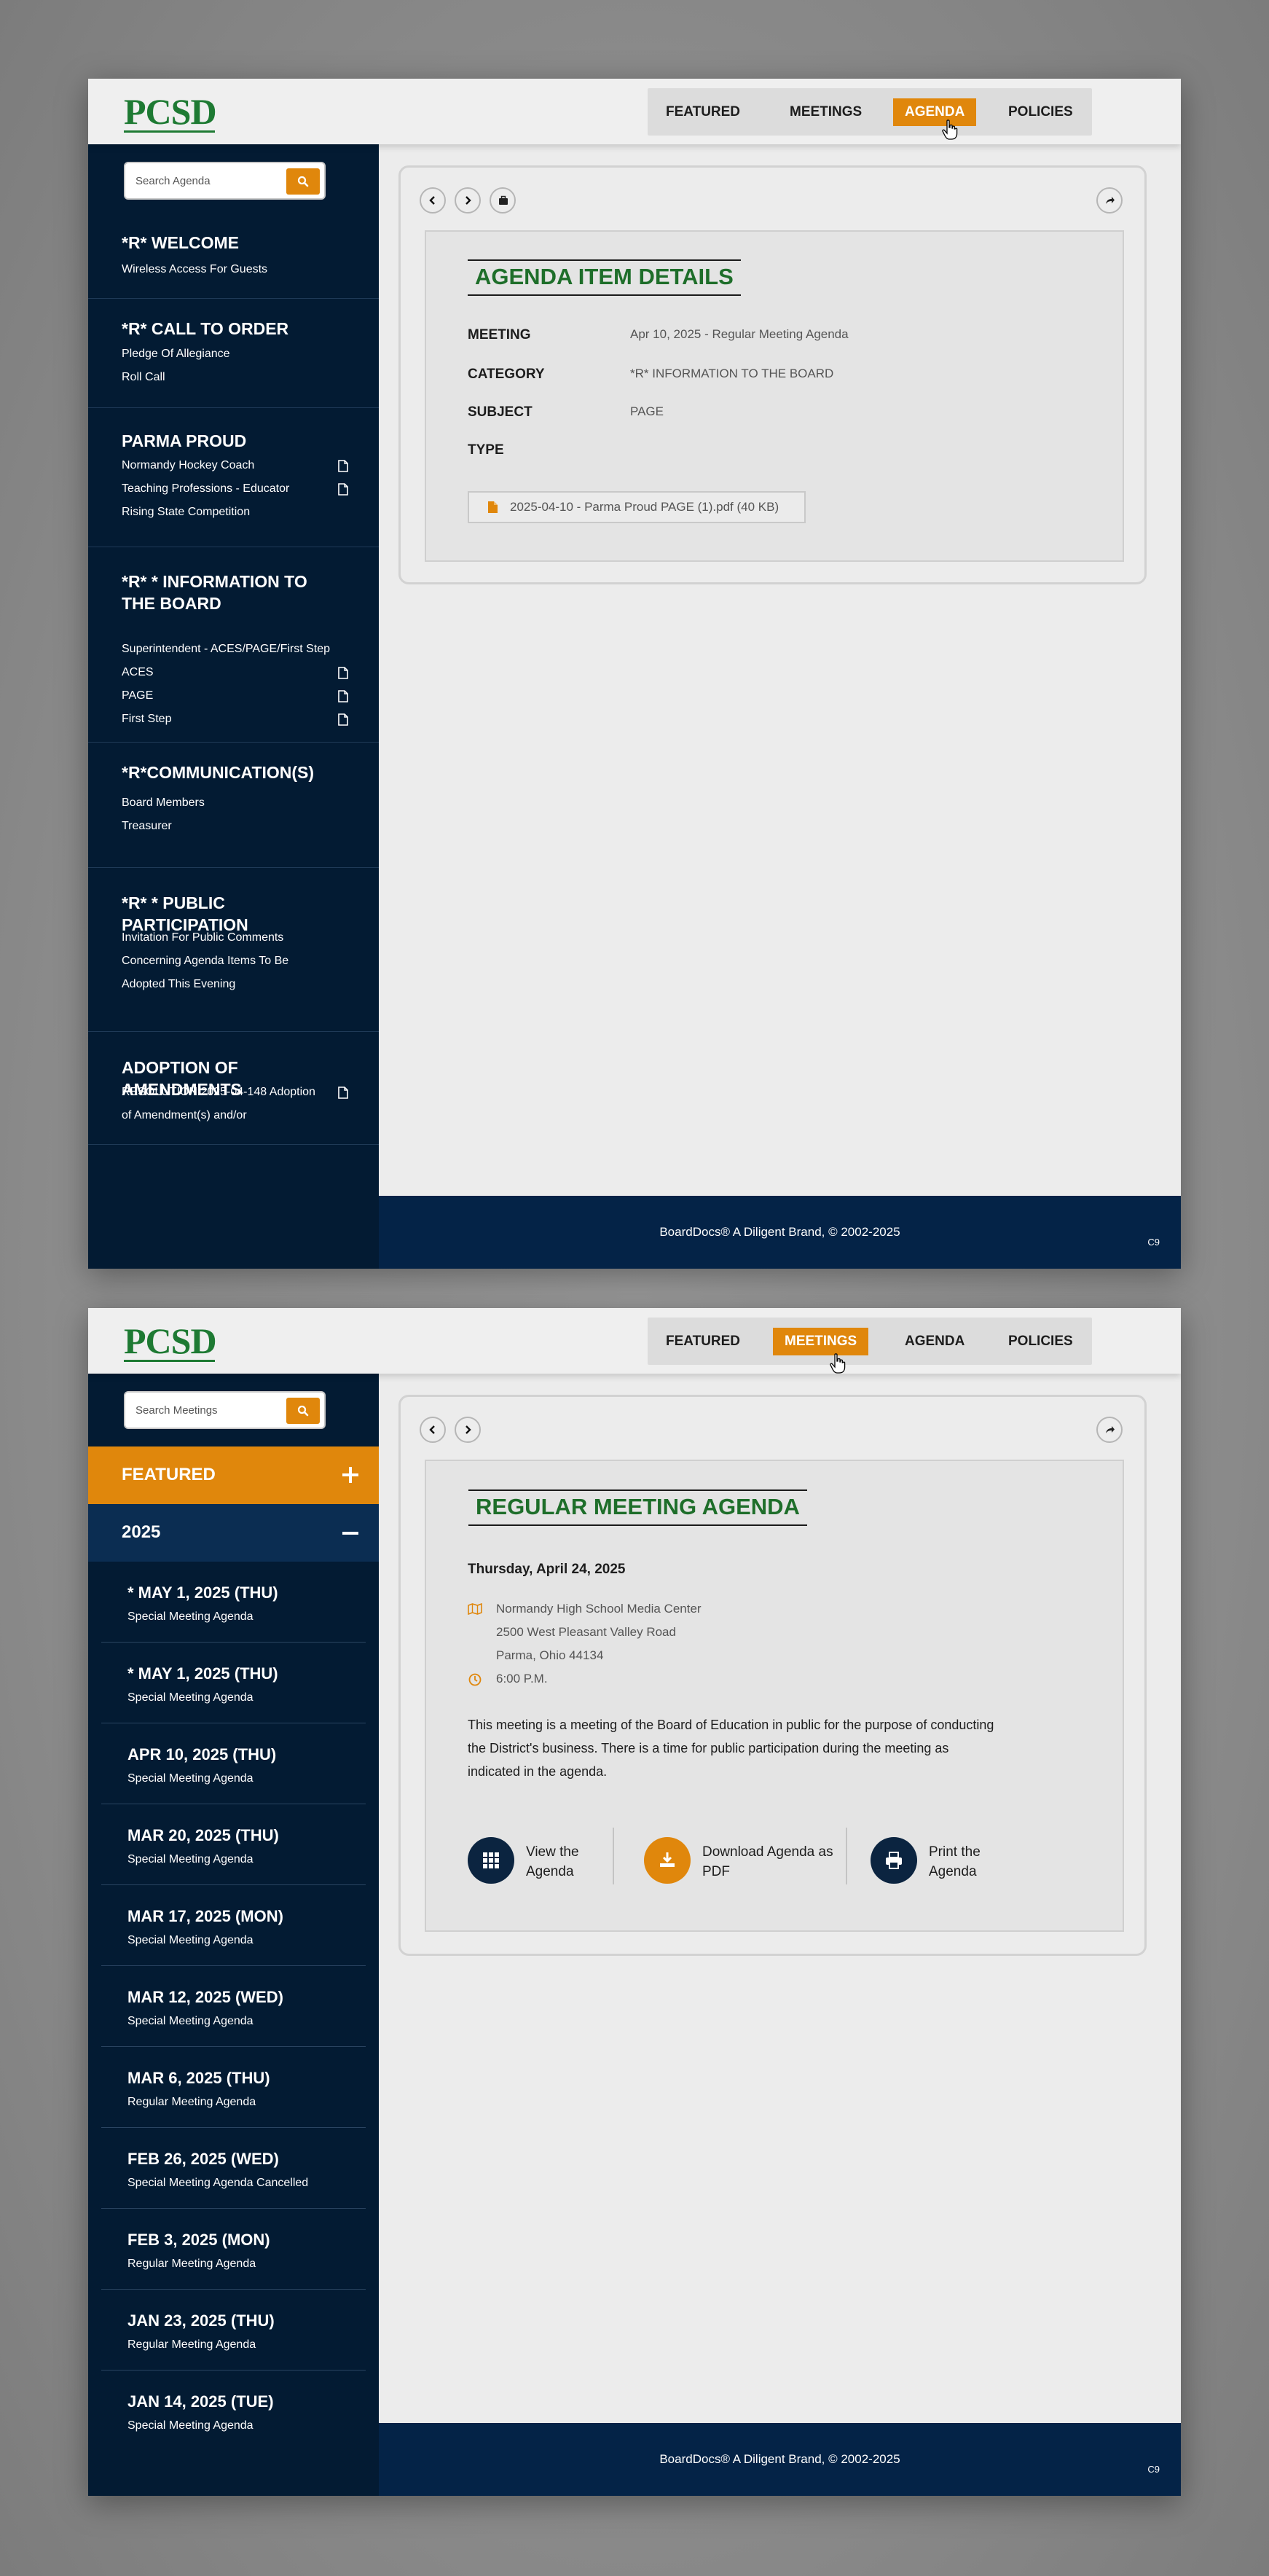 This screenshot has width=1269, height=2576. I want to click on chevron-right-icon, so click(468, 1429).